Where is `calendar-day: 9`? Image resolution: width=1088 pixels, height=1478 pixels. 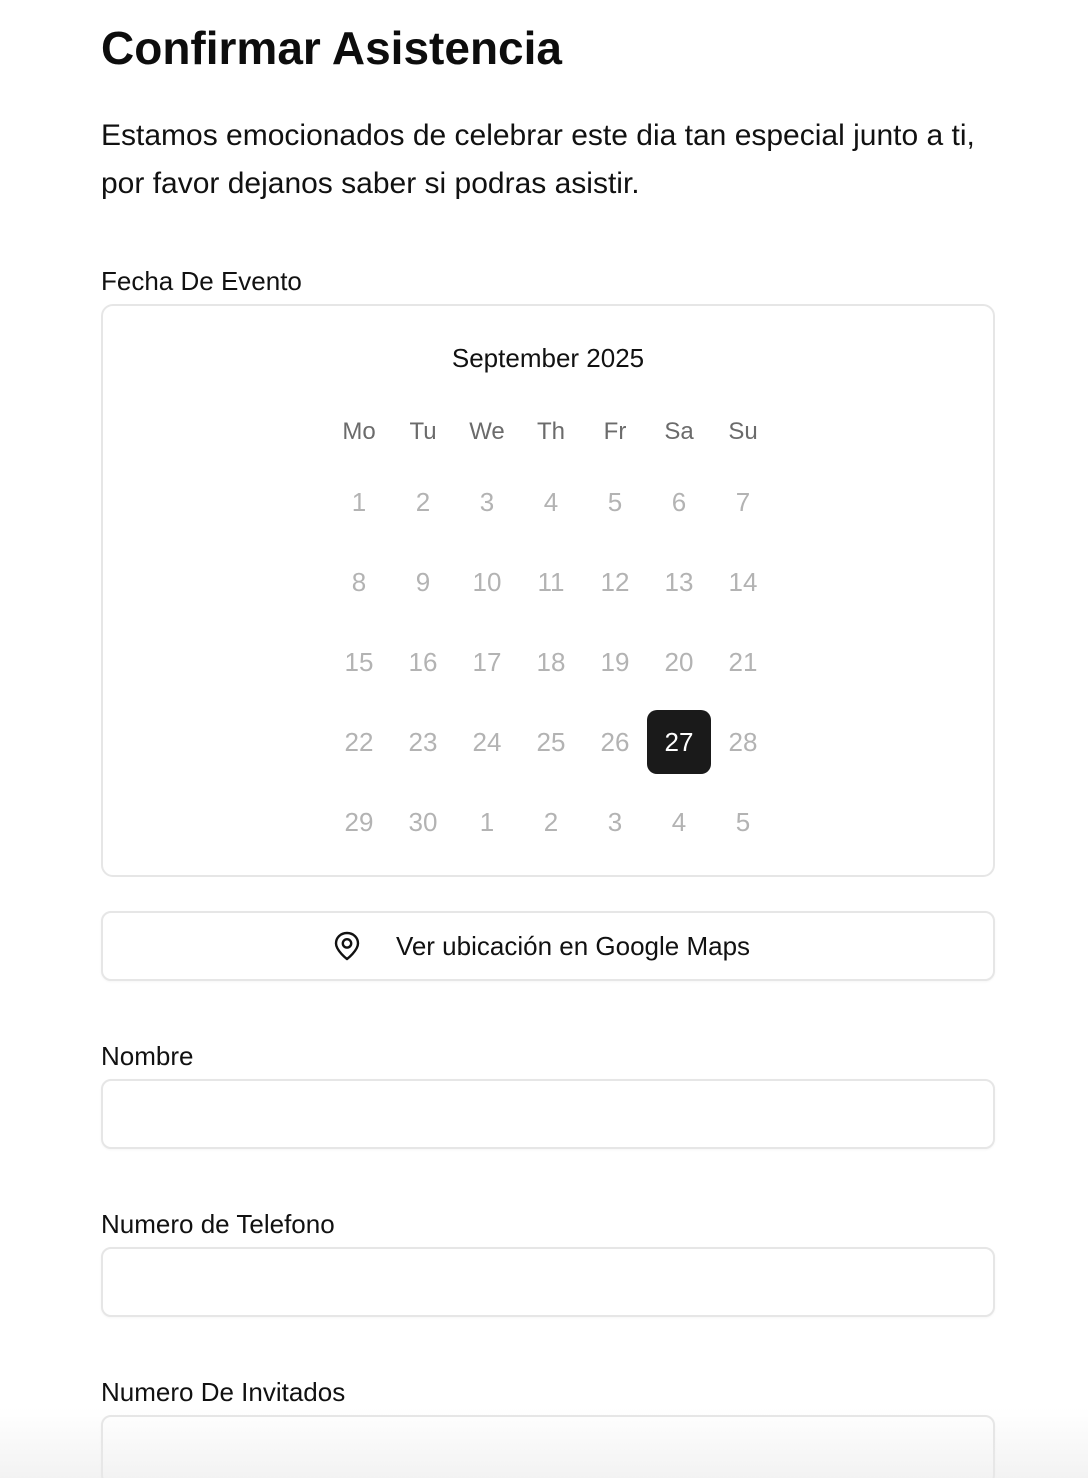
calendar-day: 9 is located at coordinates (423, 582).